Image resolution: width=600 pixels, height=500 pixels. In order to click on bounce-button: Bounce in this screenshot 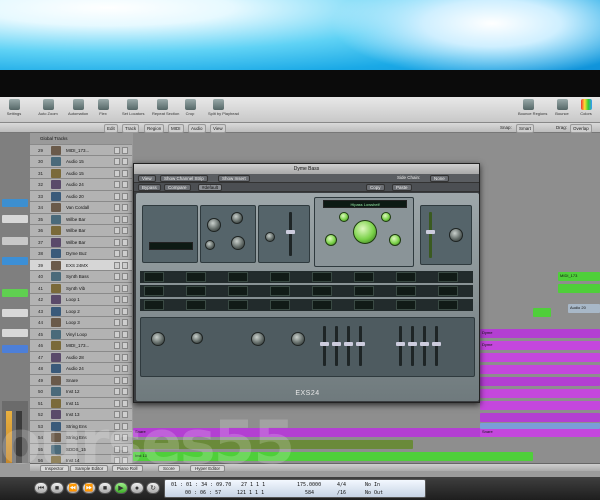, I will do `click(562, 108)`.